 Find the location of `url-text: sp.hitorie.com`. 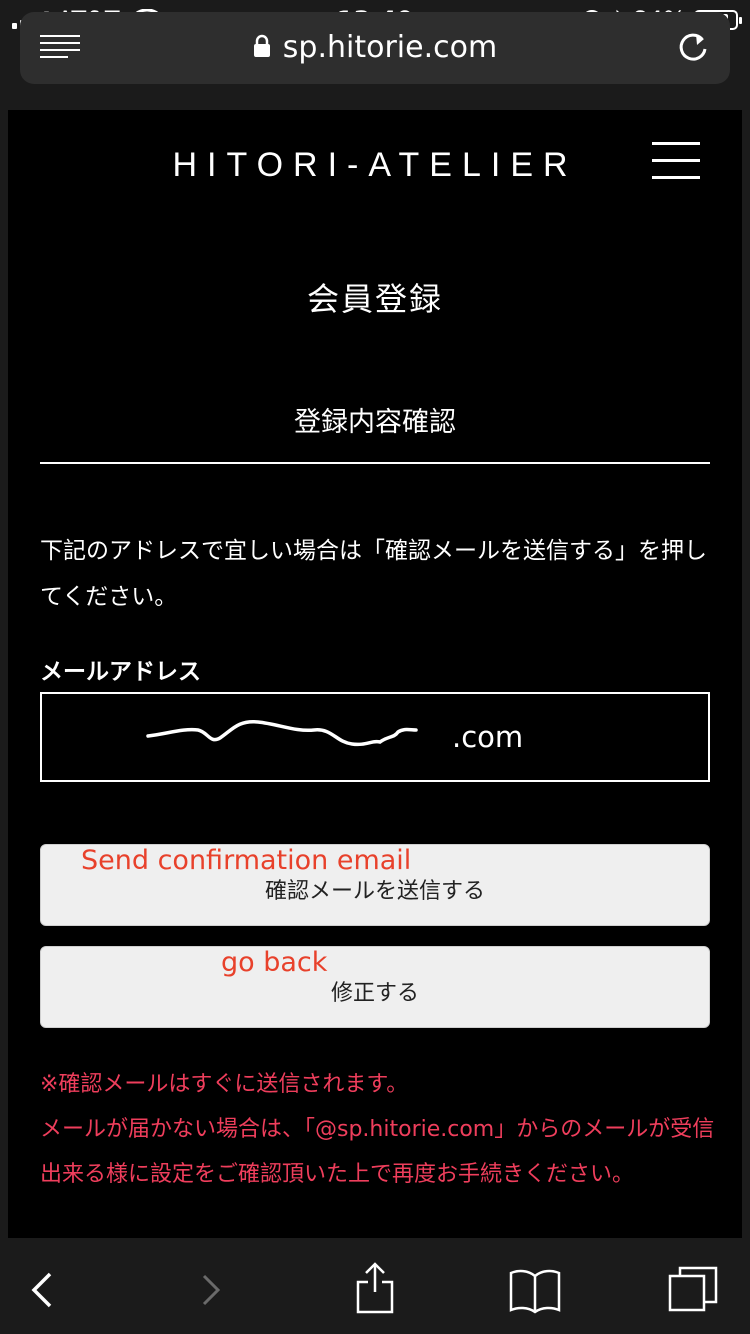

url-text: sp.hitorie.com is located at coordinates (390, 47).